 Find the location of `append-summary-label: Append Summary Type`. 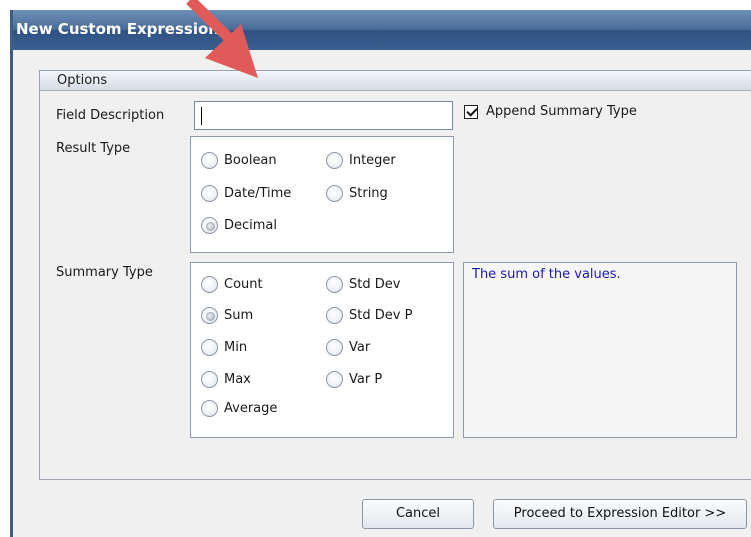

append-summary-label: Append Summary Type is located at coordinates (561, 111).